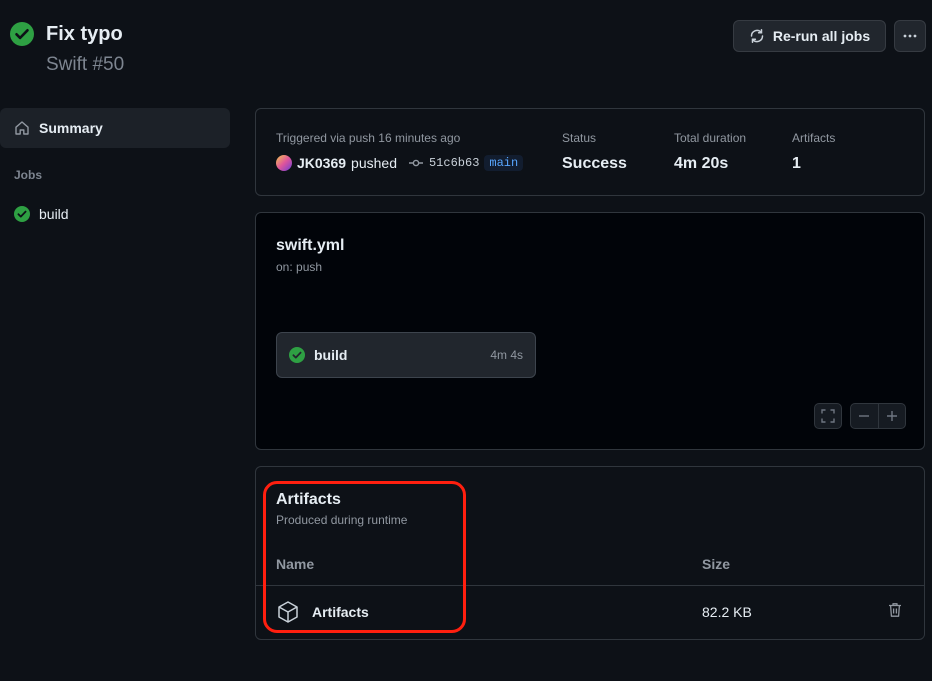  I want to click on avatar, so click(284, 163).